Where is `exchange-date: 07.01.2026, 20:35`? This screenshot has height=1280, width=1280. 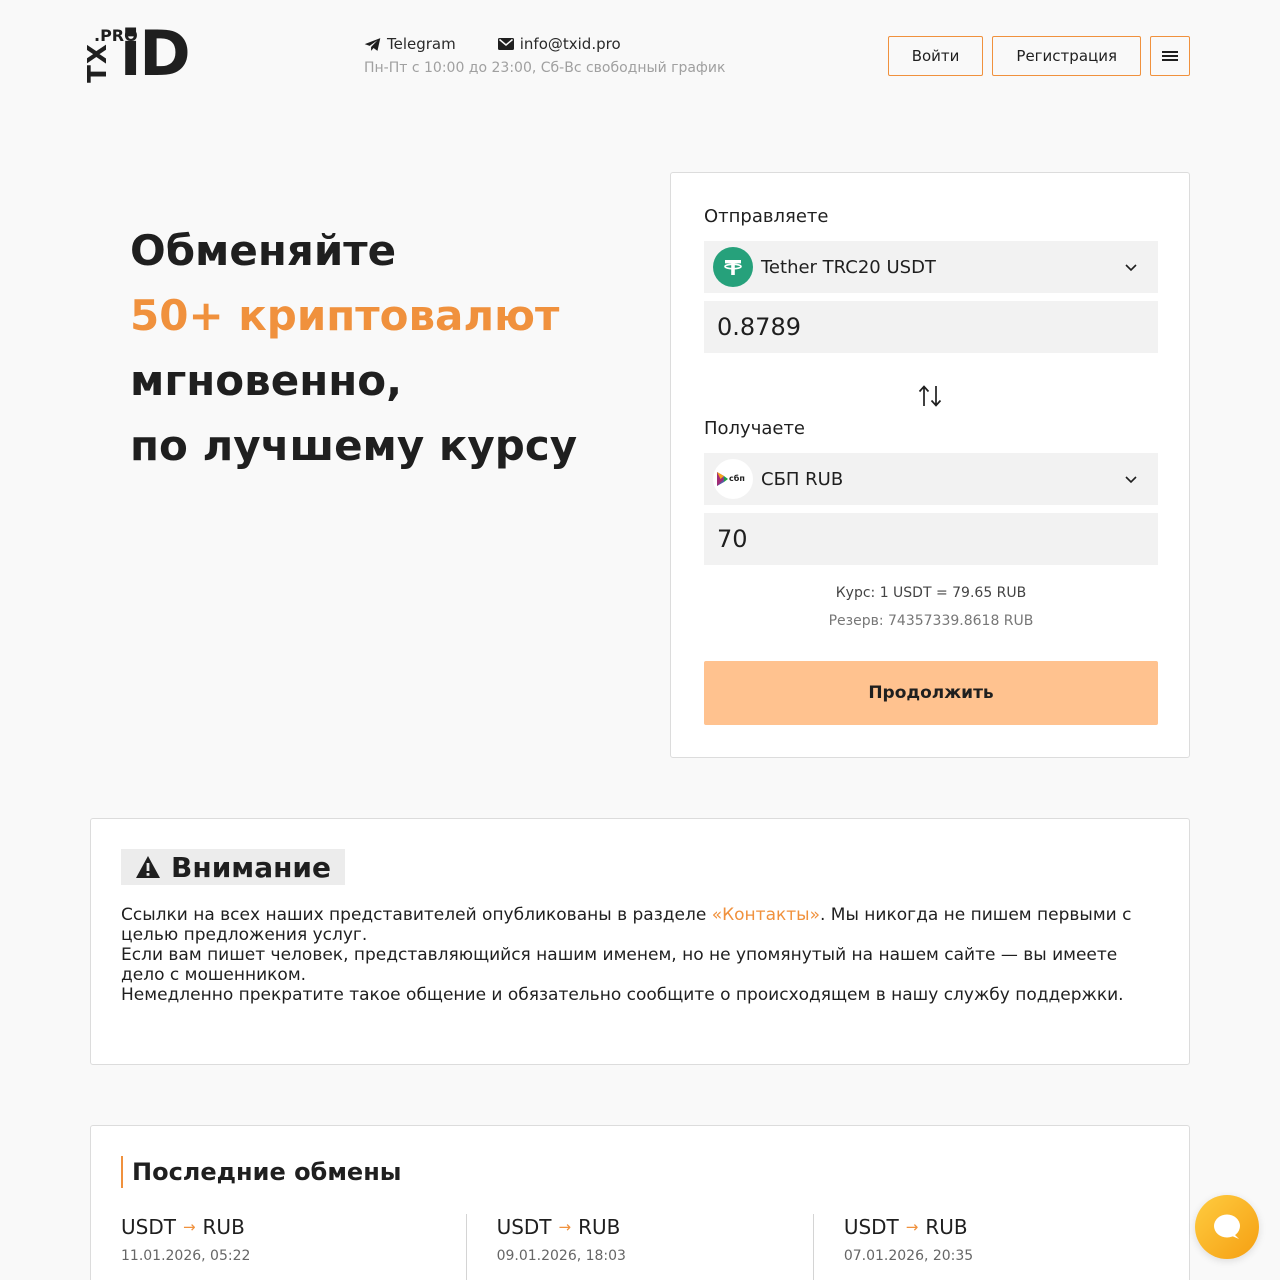
exchange-date: 07.01.2026, 20:35 is located at coordinates (908, 1256).